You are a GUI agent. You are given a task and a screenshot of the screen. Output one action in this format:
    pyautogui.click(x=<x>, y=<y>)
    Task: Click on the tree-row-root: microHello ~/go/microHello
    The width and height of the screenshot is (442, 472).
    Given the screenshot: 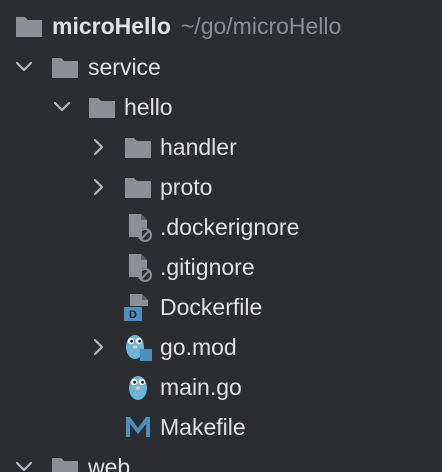 What is the action you would take?
    pyautogui.click(x=221, y=26)
    